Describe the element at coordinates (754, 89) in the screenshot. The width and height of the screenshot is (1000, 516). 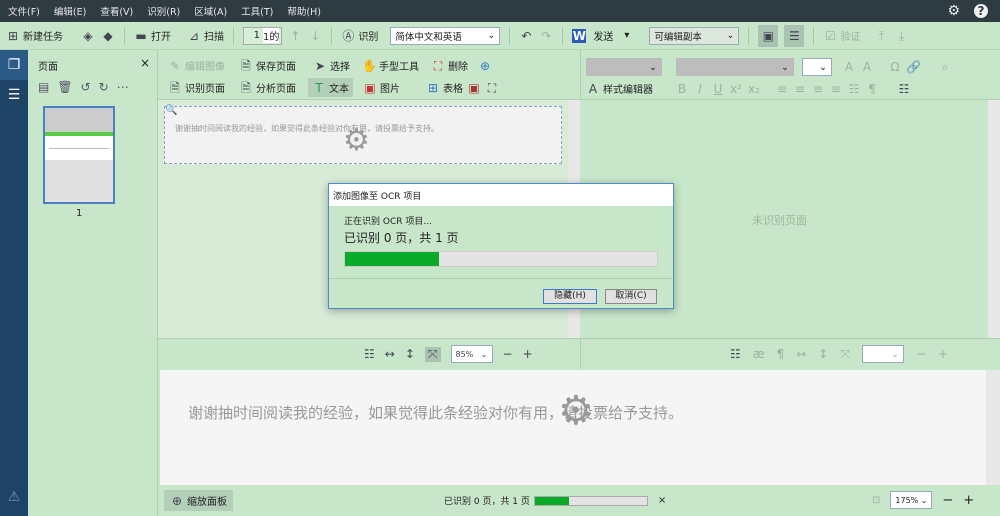
I see `subscript-button: x₂` at that location.